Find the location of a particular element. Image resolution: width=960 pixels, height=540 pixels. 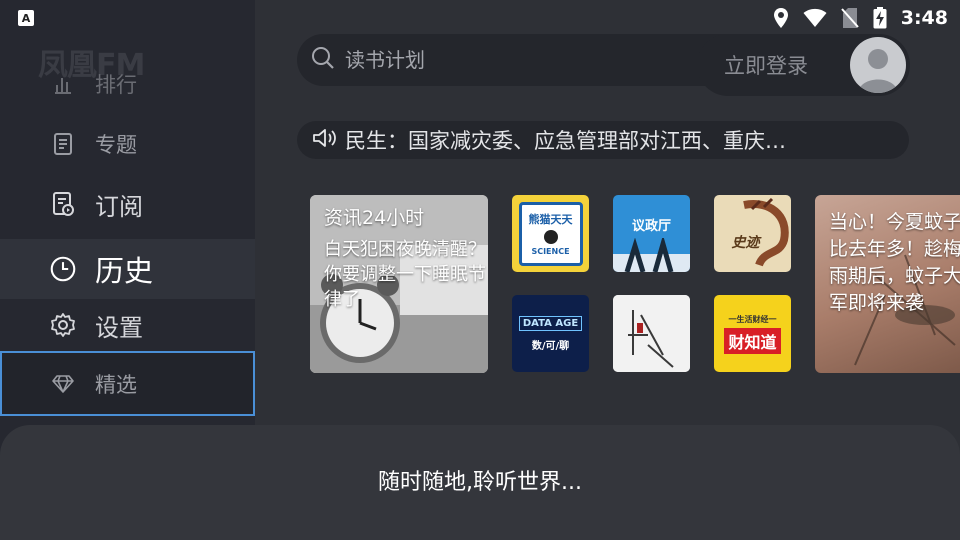

search-bar is located at coordinates (527, 60).